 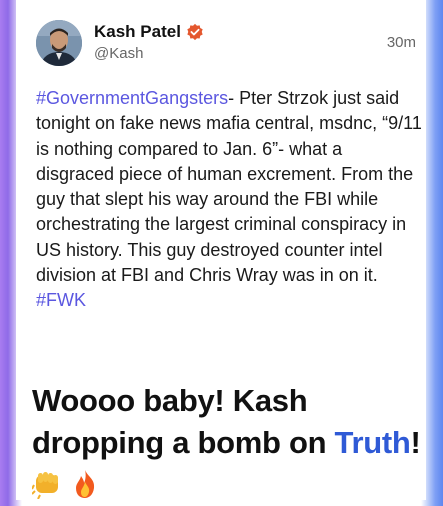 What do you see at coordinates (118, 53) in the screenshot?
I see `author-handle: @Kash` at bounding box center [118, 53].